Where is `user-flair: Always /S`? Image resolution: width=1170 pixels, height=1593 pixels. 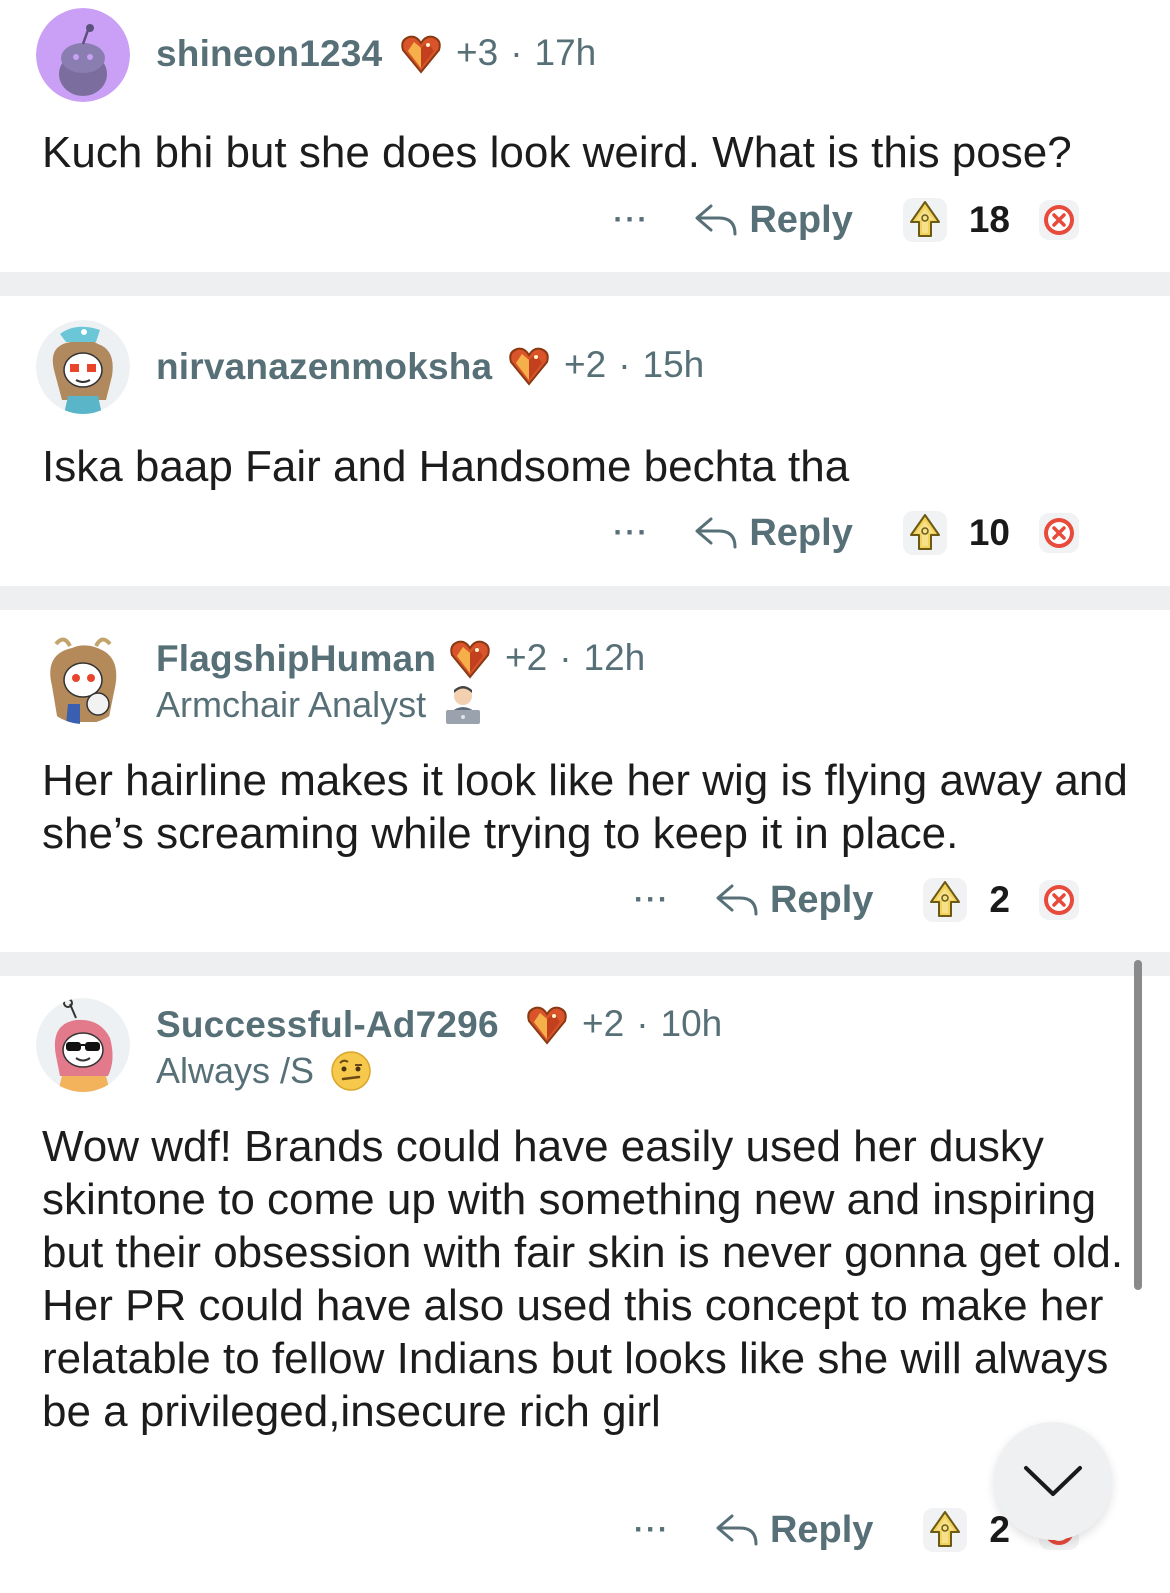 user-flair: Always /S is located at coordinates (264, 1071).